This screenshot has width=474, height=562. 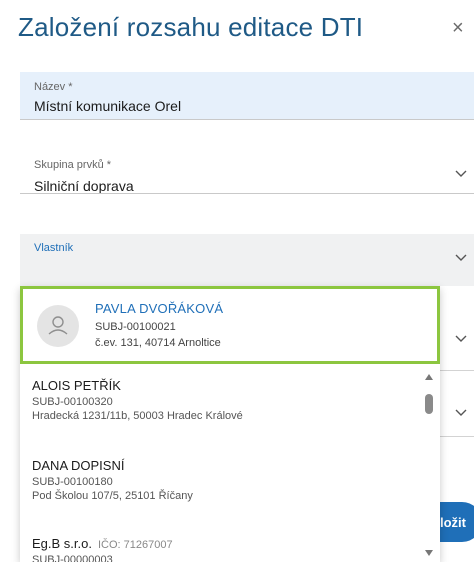 What do you see at coordinates (84, 186) in the screenshot?
I see `group-value: Silniční doprava` at bounding box center [84, 186].